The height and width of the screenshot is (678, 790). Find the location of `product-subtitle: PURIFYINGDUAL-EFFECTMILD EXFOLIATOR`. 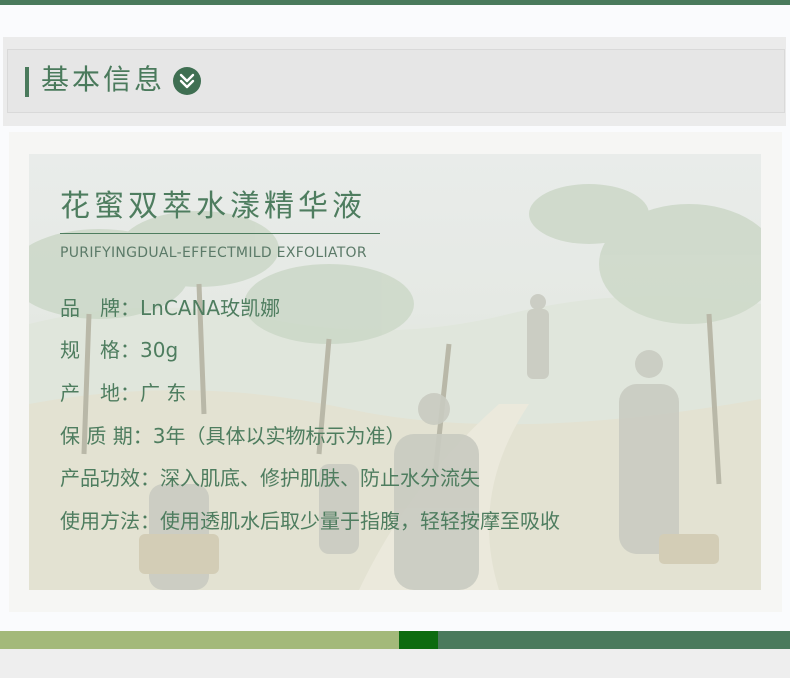

product-subtitle: PURIFYINGDUAL-EFFECTMILD EXFOLIATOR is located at coordinates (213, 253).